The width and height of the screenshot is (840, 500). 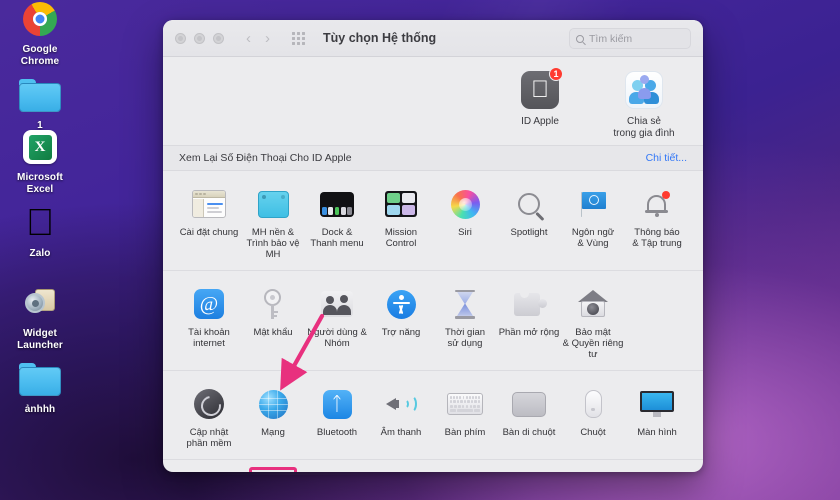 What do you see at coordinates (657, 304) in the screenshot?
I see `empty-slot-icon` at bounding box center [657, 304].